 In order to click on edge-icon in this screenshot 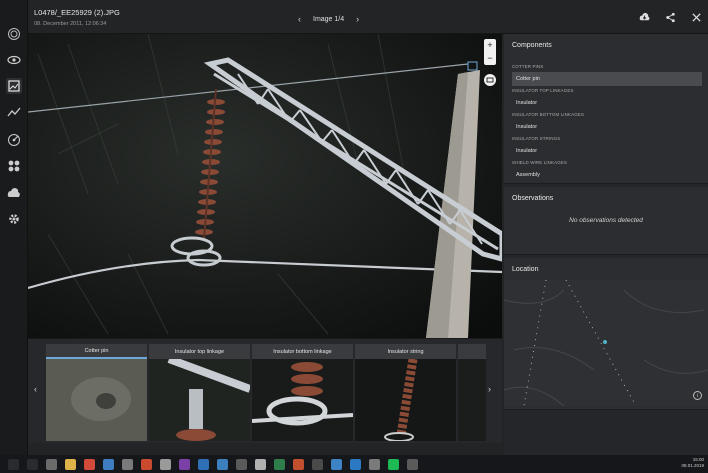, I will do `click(355, 464)`.